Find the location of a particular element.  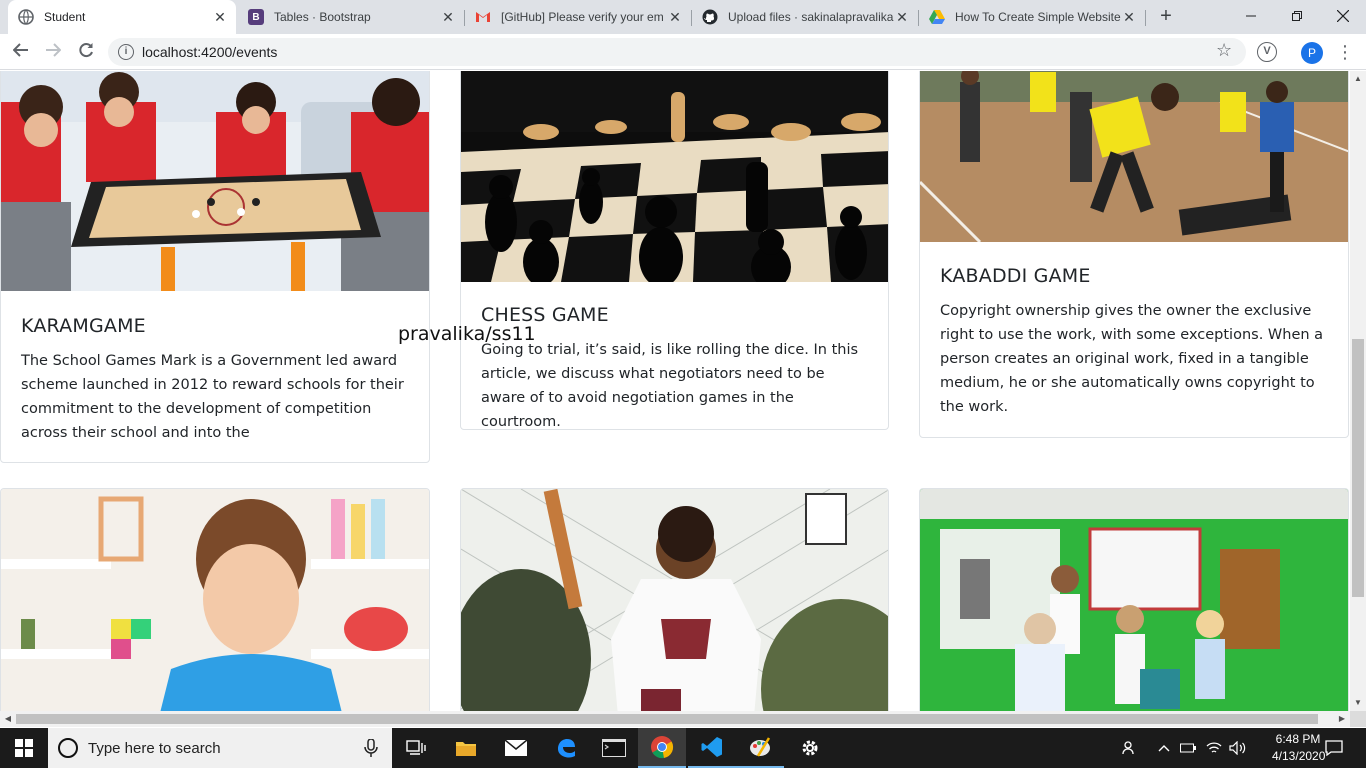

horizontal-scrollbar: ◀ ▶ is located at coordinates (675, 719).